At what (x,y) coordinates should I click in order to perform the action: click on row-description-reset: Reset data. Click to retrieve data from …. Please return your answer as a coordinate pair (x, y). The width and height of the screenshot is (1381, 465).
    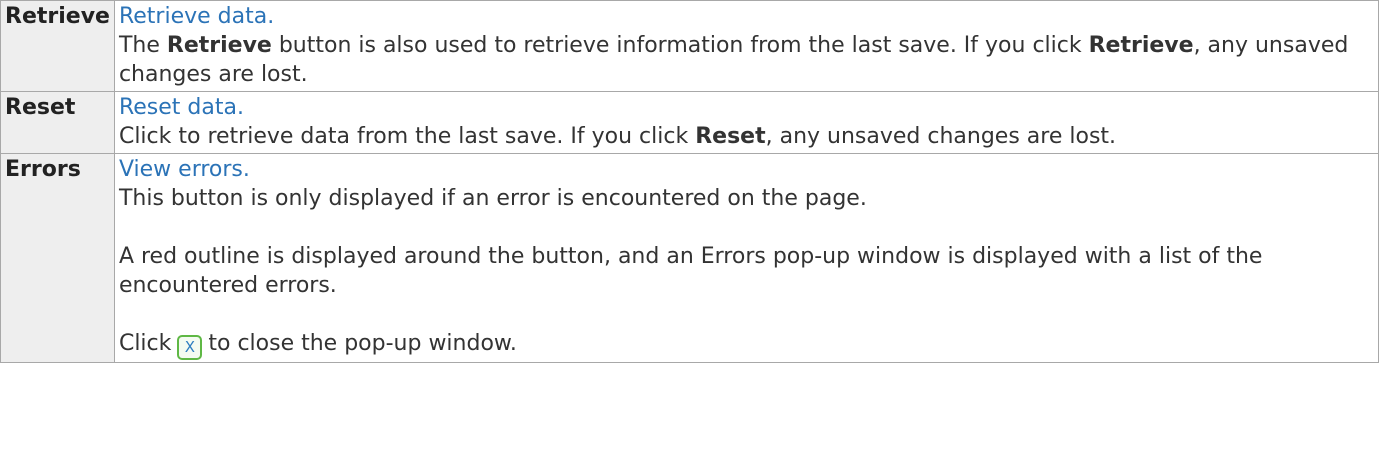
    Looking at the image, I should click on (746, 122).